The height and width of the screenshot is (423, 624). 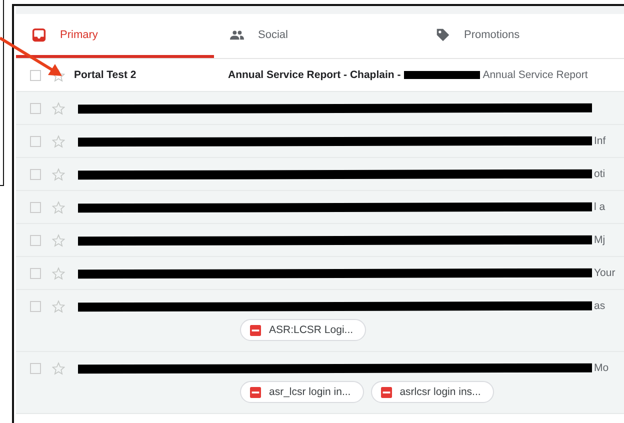 I want to click on email-row: Mj, so click(x=320, y=240).